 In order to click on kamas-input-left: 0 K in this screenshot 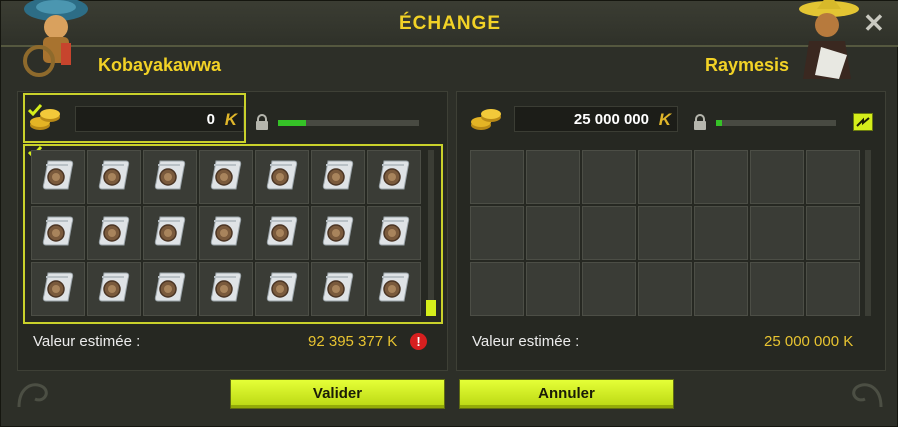, I will do `click(159, 119)`.